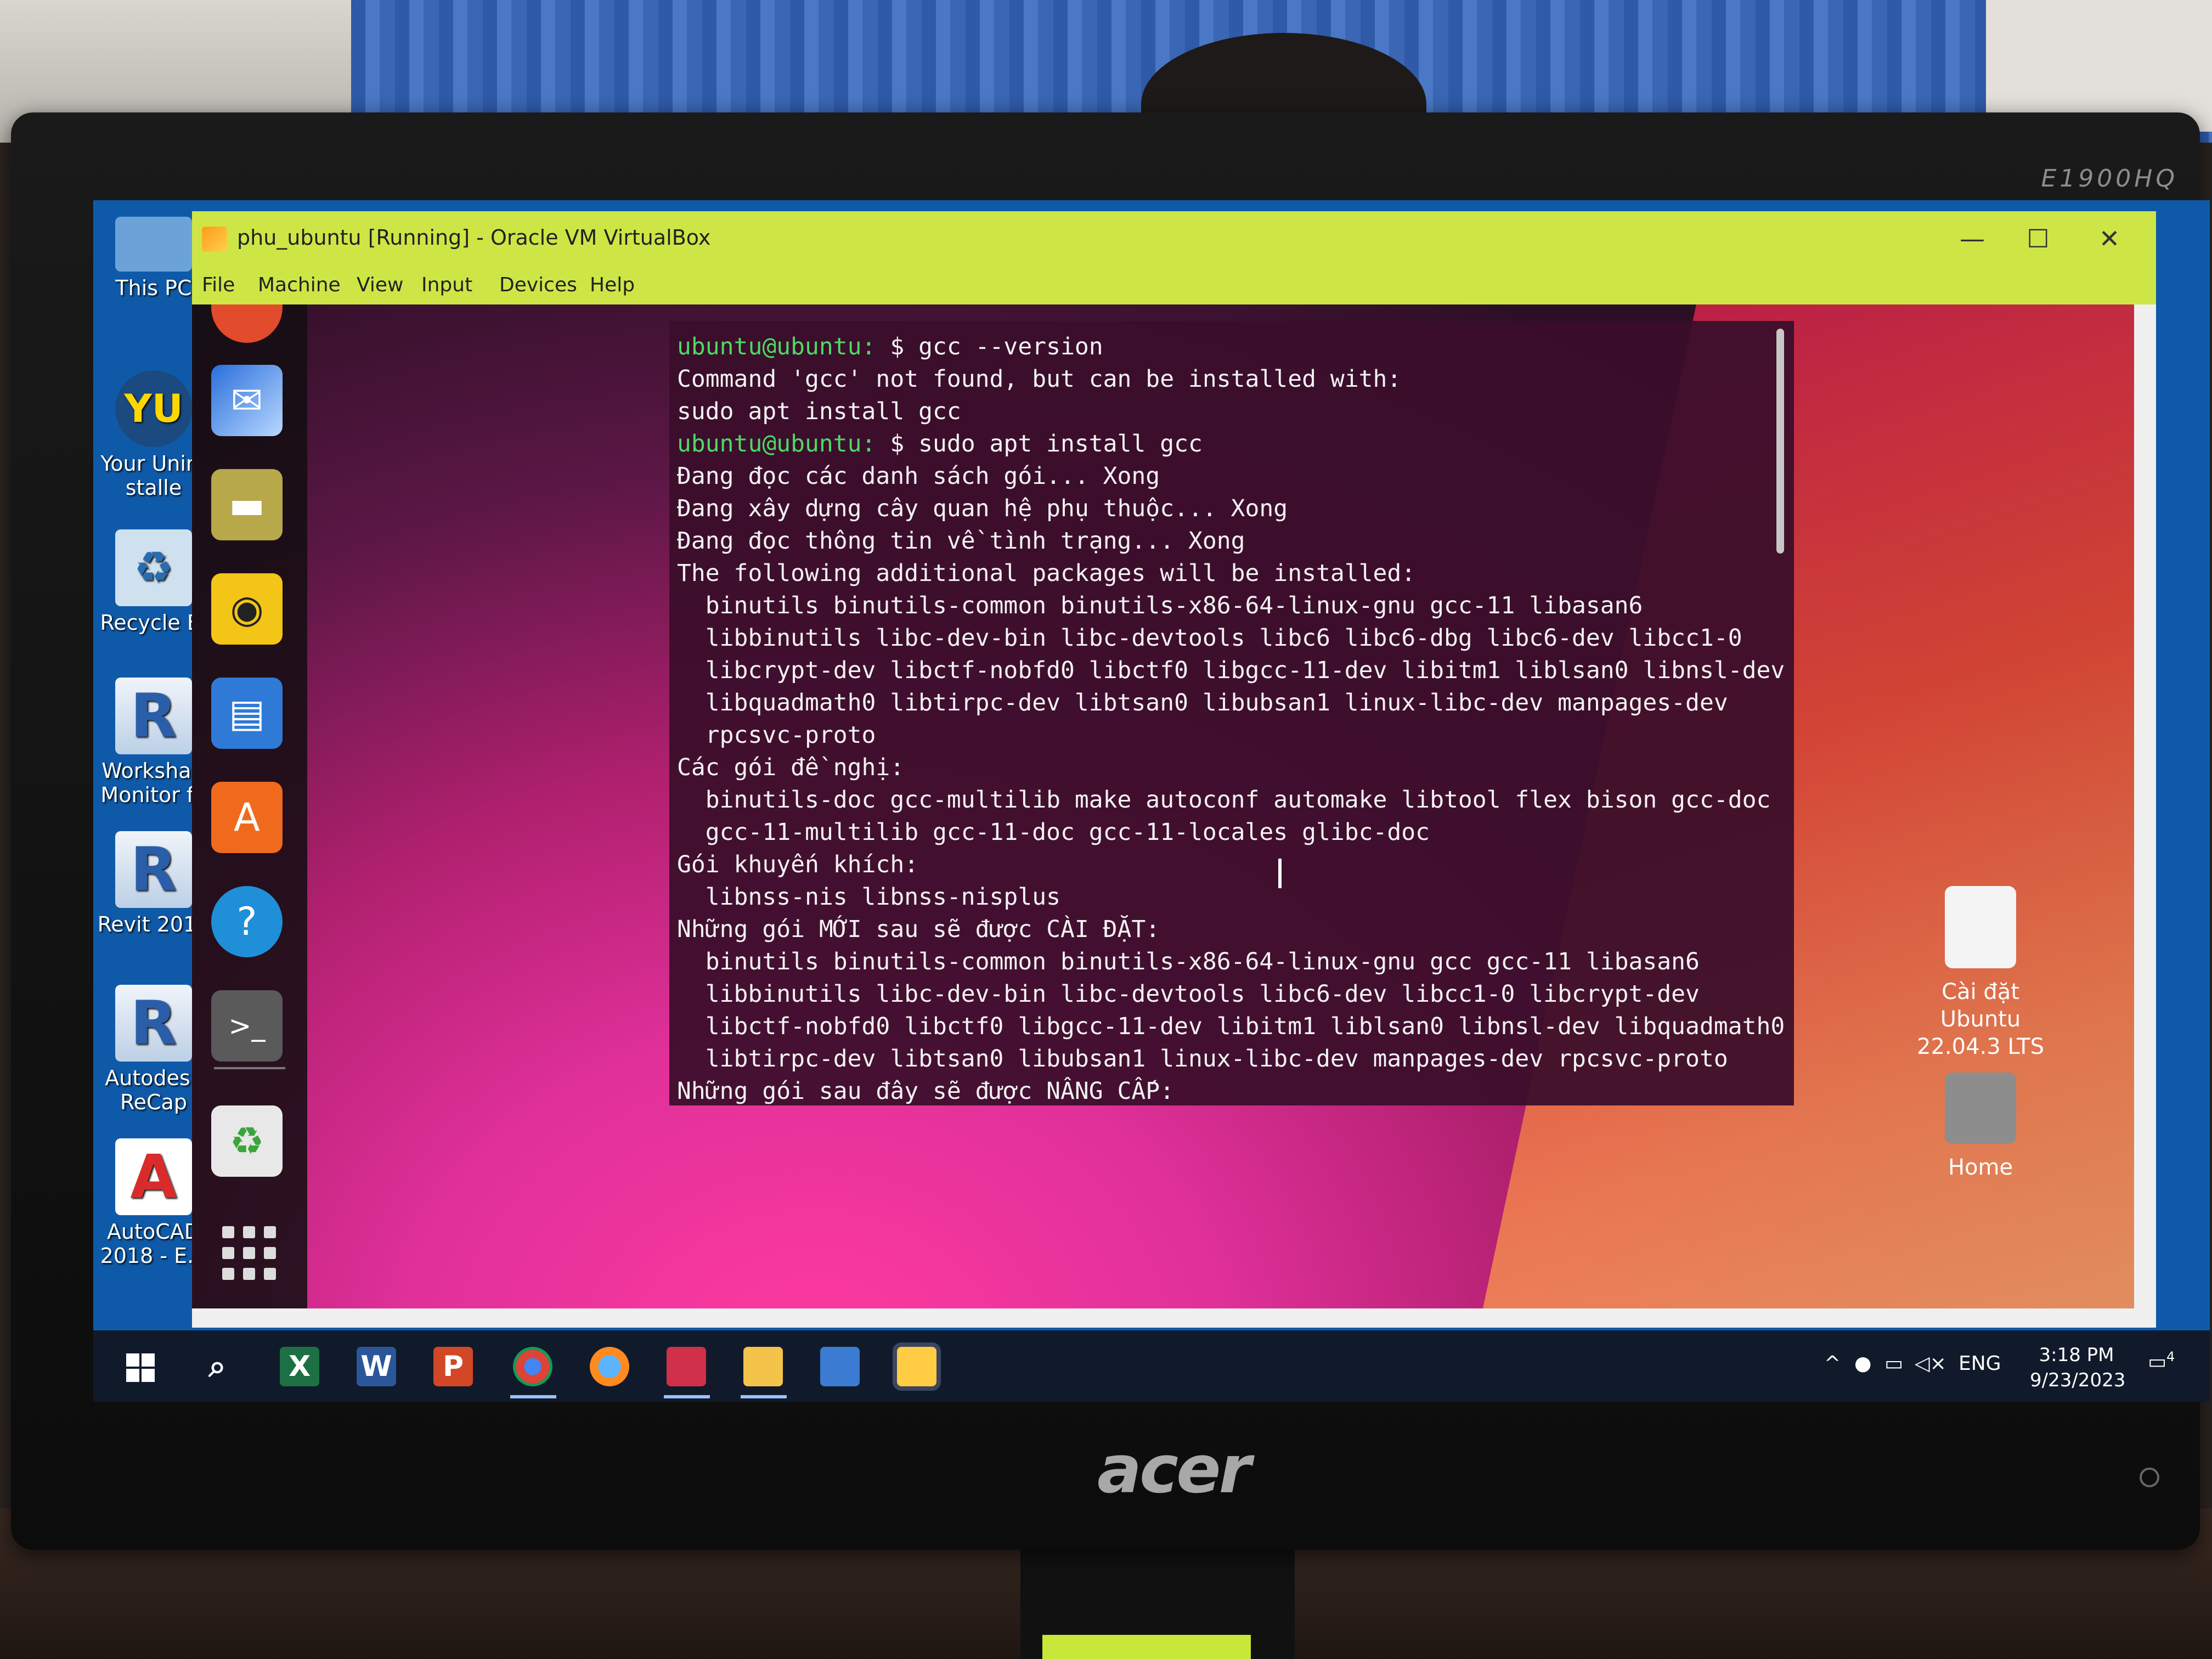  I want to click on language-indicator: ENG, so click(1980, 1363).